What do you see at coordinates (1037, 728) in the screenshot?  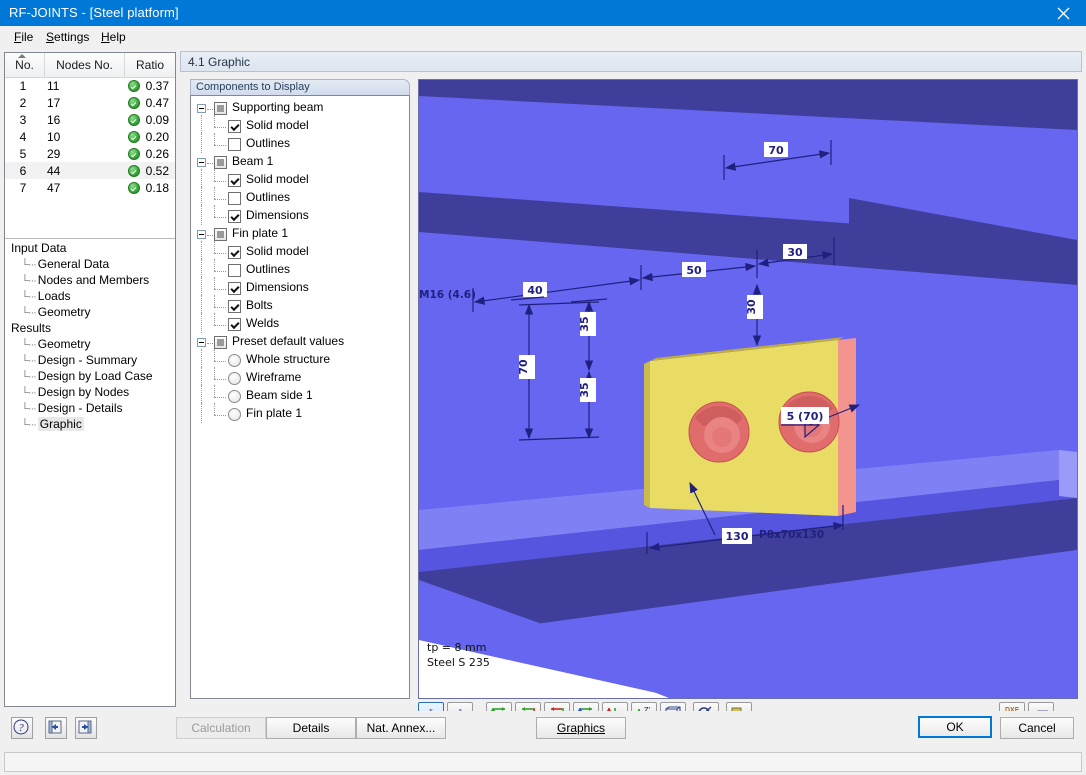 I see `cancel-button: Cancel` at bounding box center [1037, 728].